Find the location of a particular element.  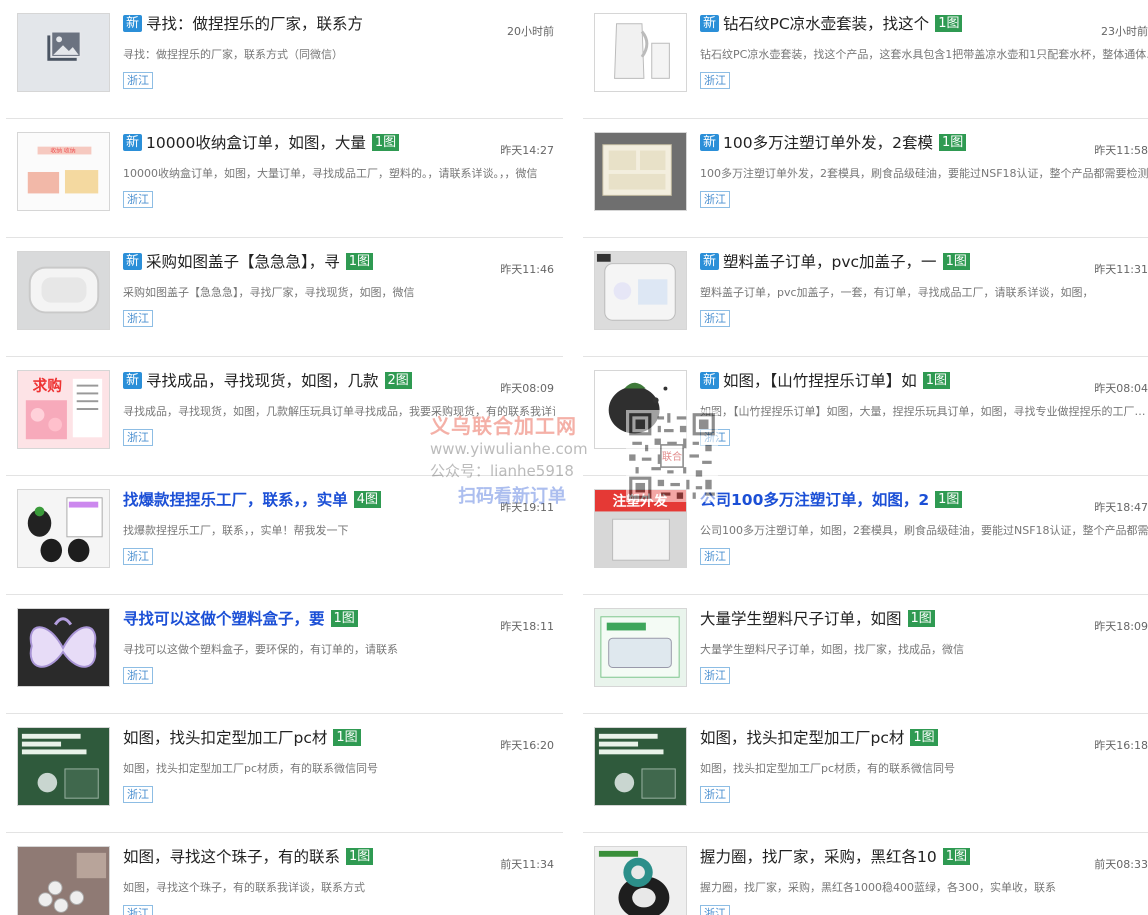

item-title-row: 寻找可以这做个塑料盒子，要 1图 is located at coordinates (240, 618).